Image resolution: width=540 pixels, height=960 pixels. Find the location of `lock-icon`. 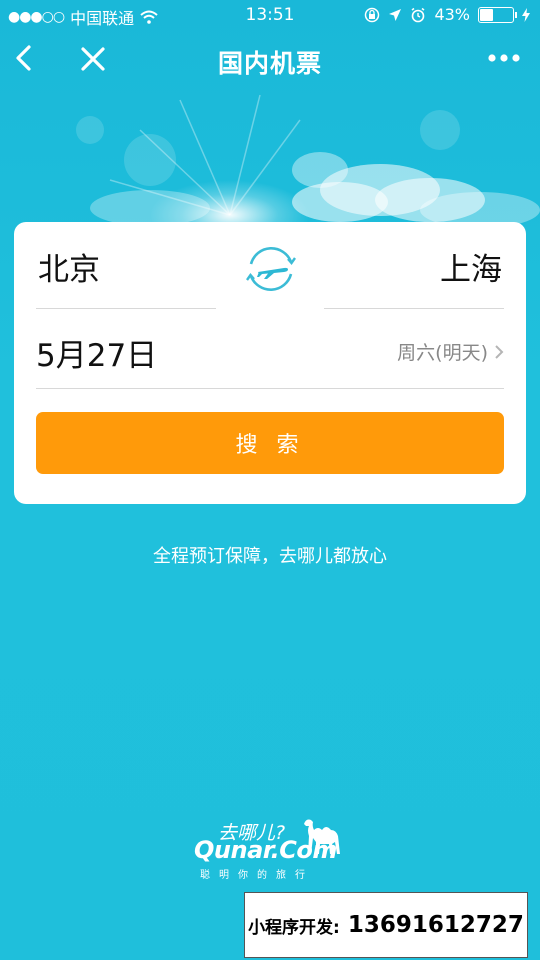

lock-icon is located at coordinates (372, 14).